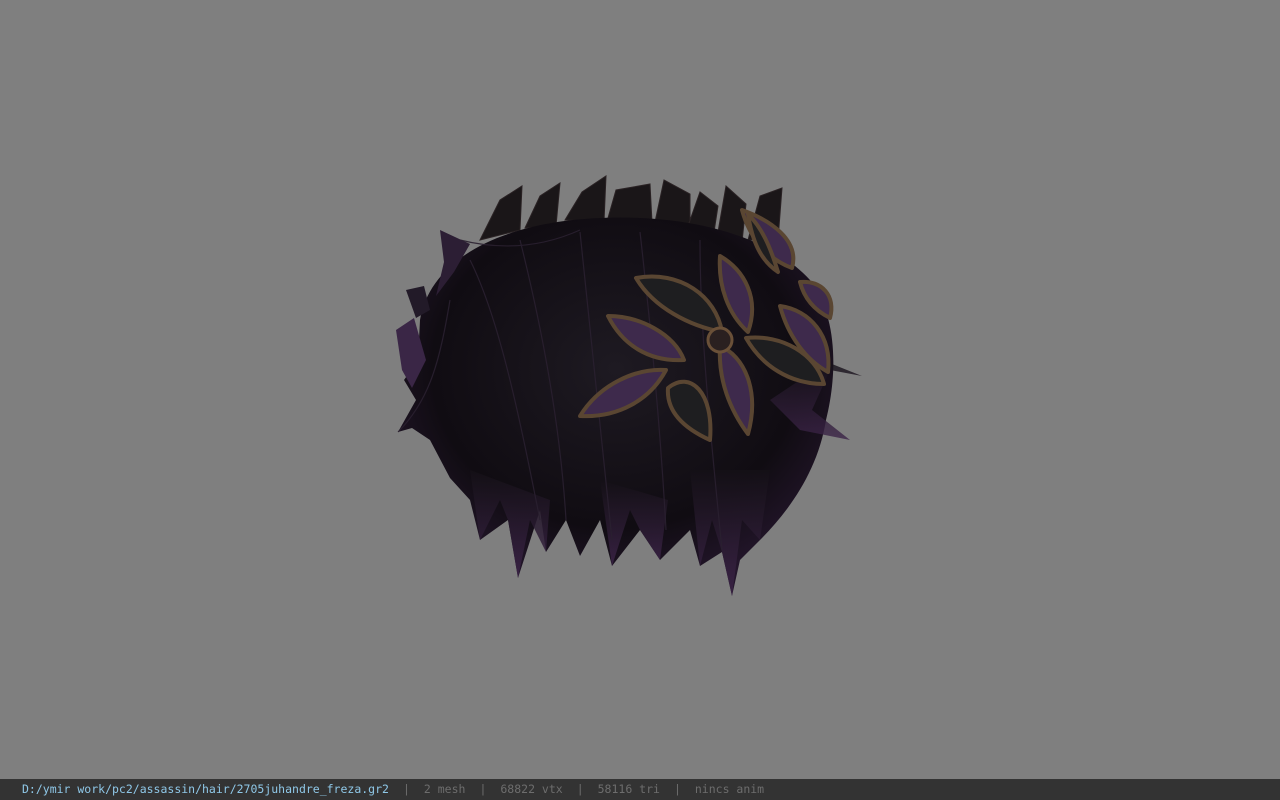 The image size is (1280, 800). Describe the element at coordinates (729, 789) in the screenshot. I see `animation-status-label: nincs anim` at that location.